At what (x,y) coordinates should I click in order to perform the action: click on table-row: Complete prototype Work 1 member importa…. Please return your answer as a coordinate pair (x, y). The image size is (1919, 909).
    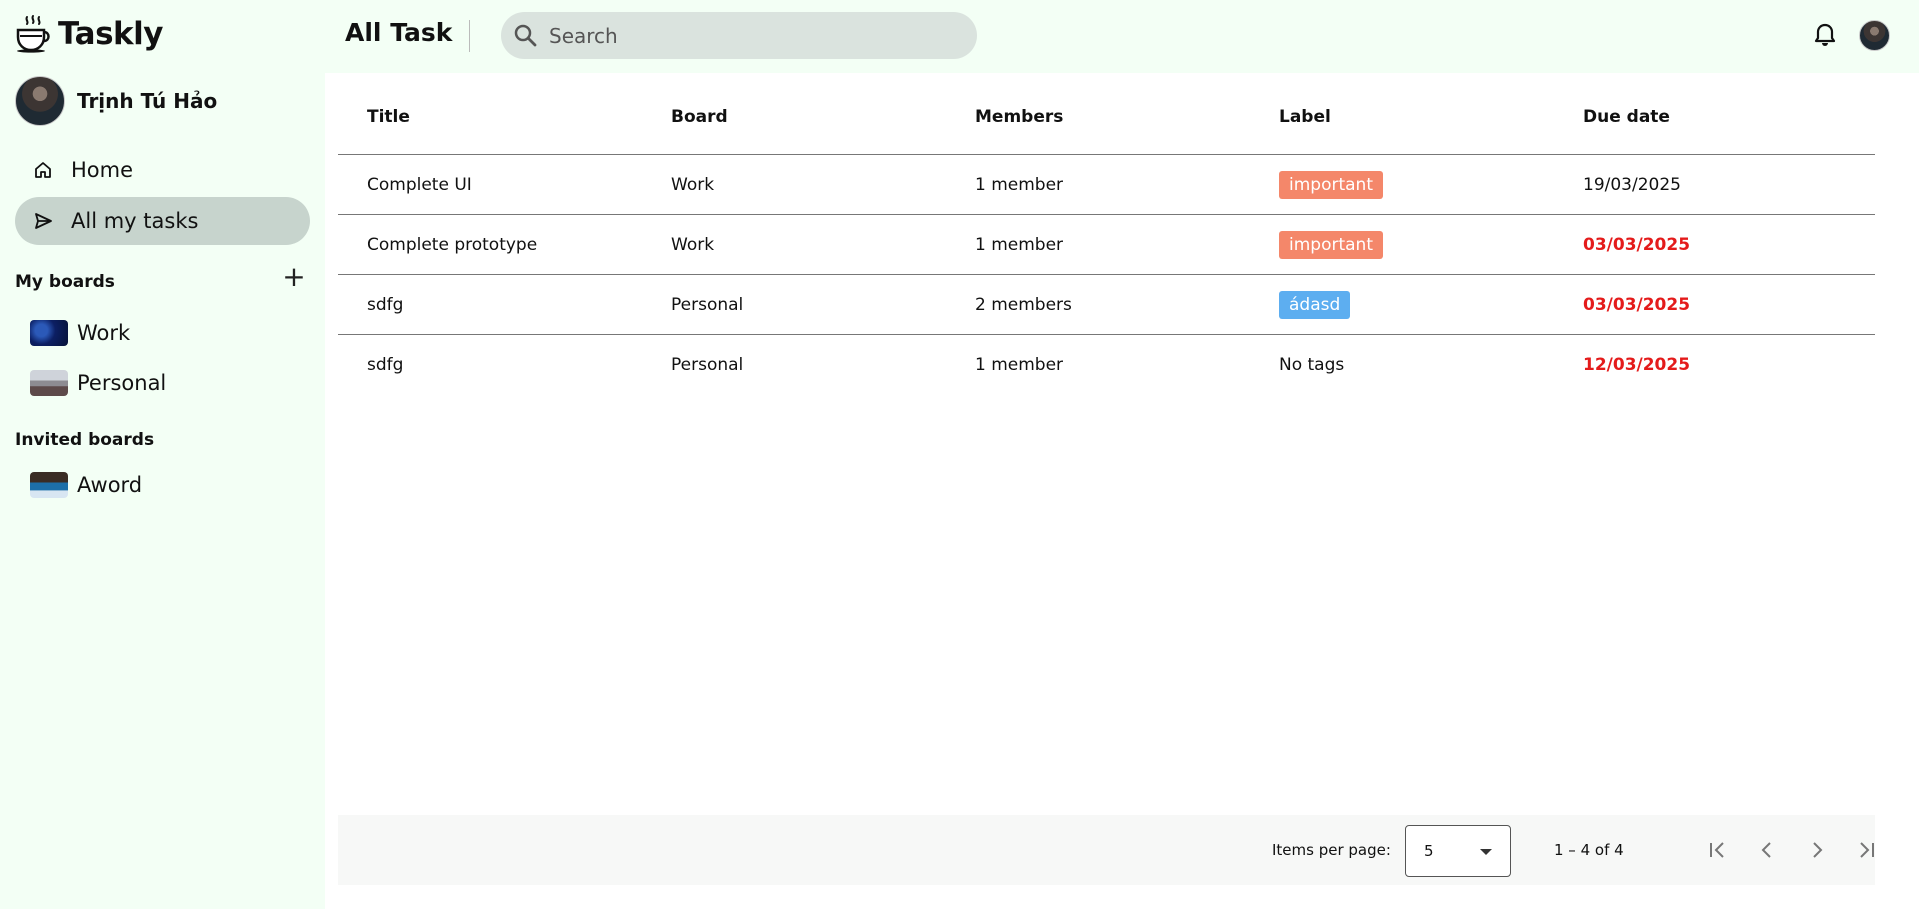
    Looking at the image, I should click on (1106, 245).